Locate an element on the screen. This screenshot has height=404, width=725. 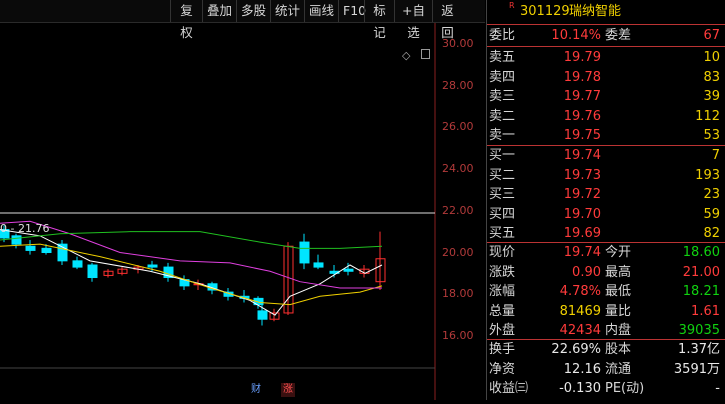
y-tick-label: 28.00 is located at coordinates (458, 85).